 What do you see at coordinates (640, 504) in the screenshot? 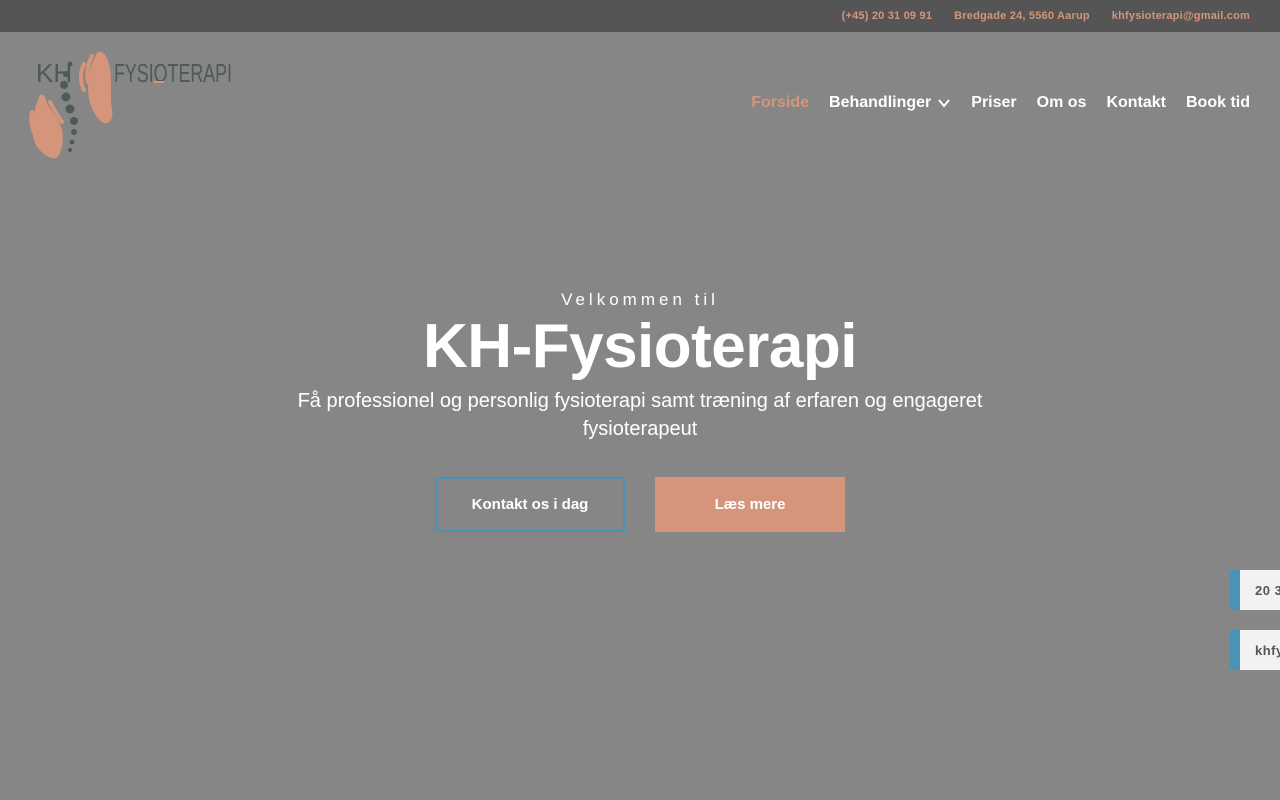
I see `hero-buttons: Kontakt os i dag Læs mere` at bounding box center [640, 504].